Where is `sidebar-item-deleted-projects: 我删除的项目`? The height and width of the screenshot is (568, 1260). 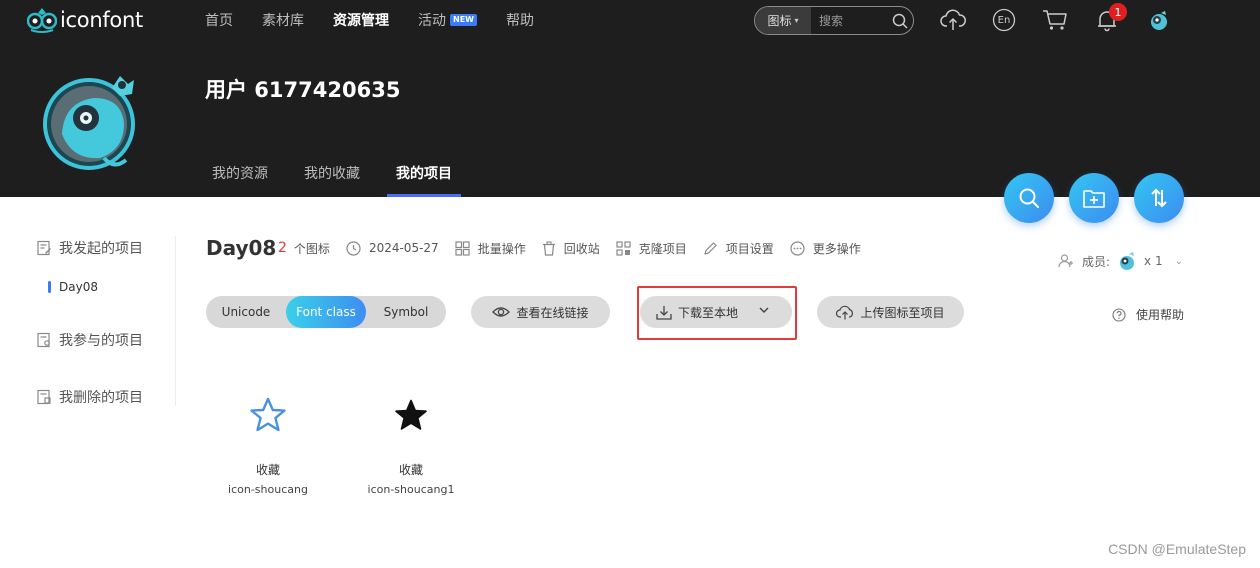 sidebar-item-deleted-projects: 我删除的项目 is located at coordinates (89, 397).